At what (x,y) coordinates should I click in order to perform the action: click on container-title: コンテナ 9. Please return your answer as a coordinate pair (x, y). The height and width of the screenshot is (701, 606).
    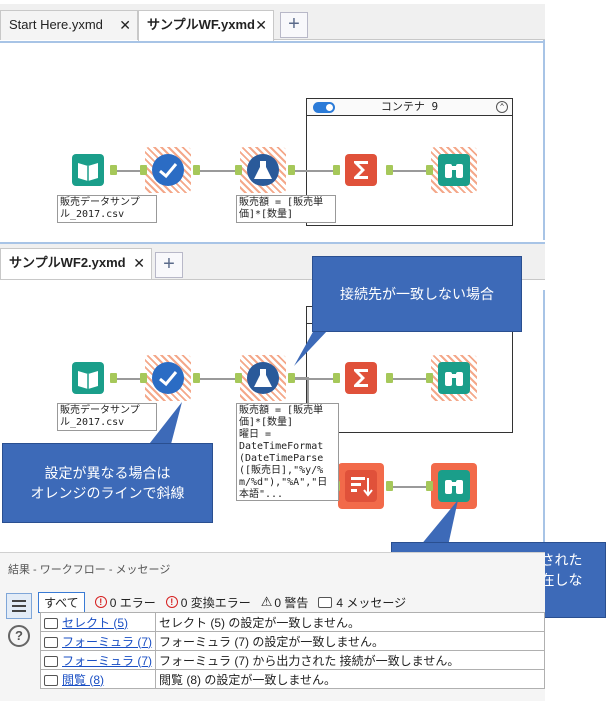
    Looking at the image, I should click on (409, 106).